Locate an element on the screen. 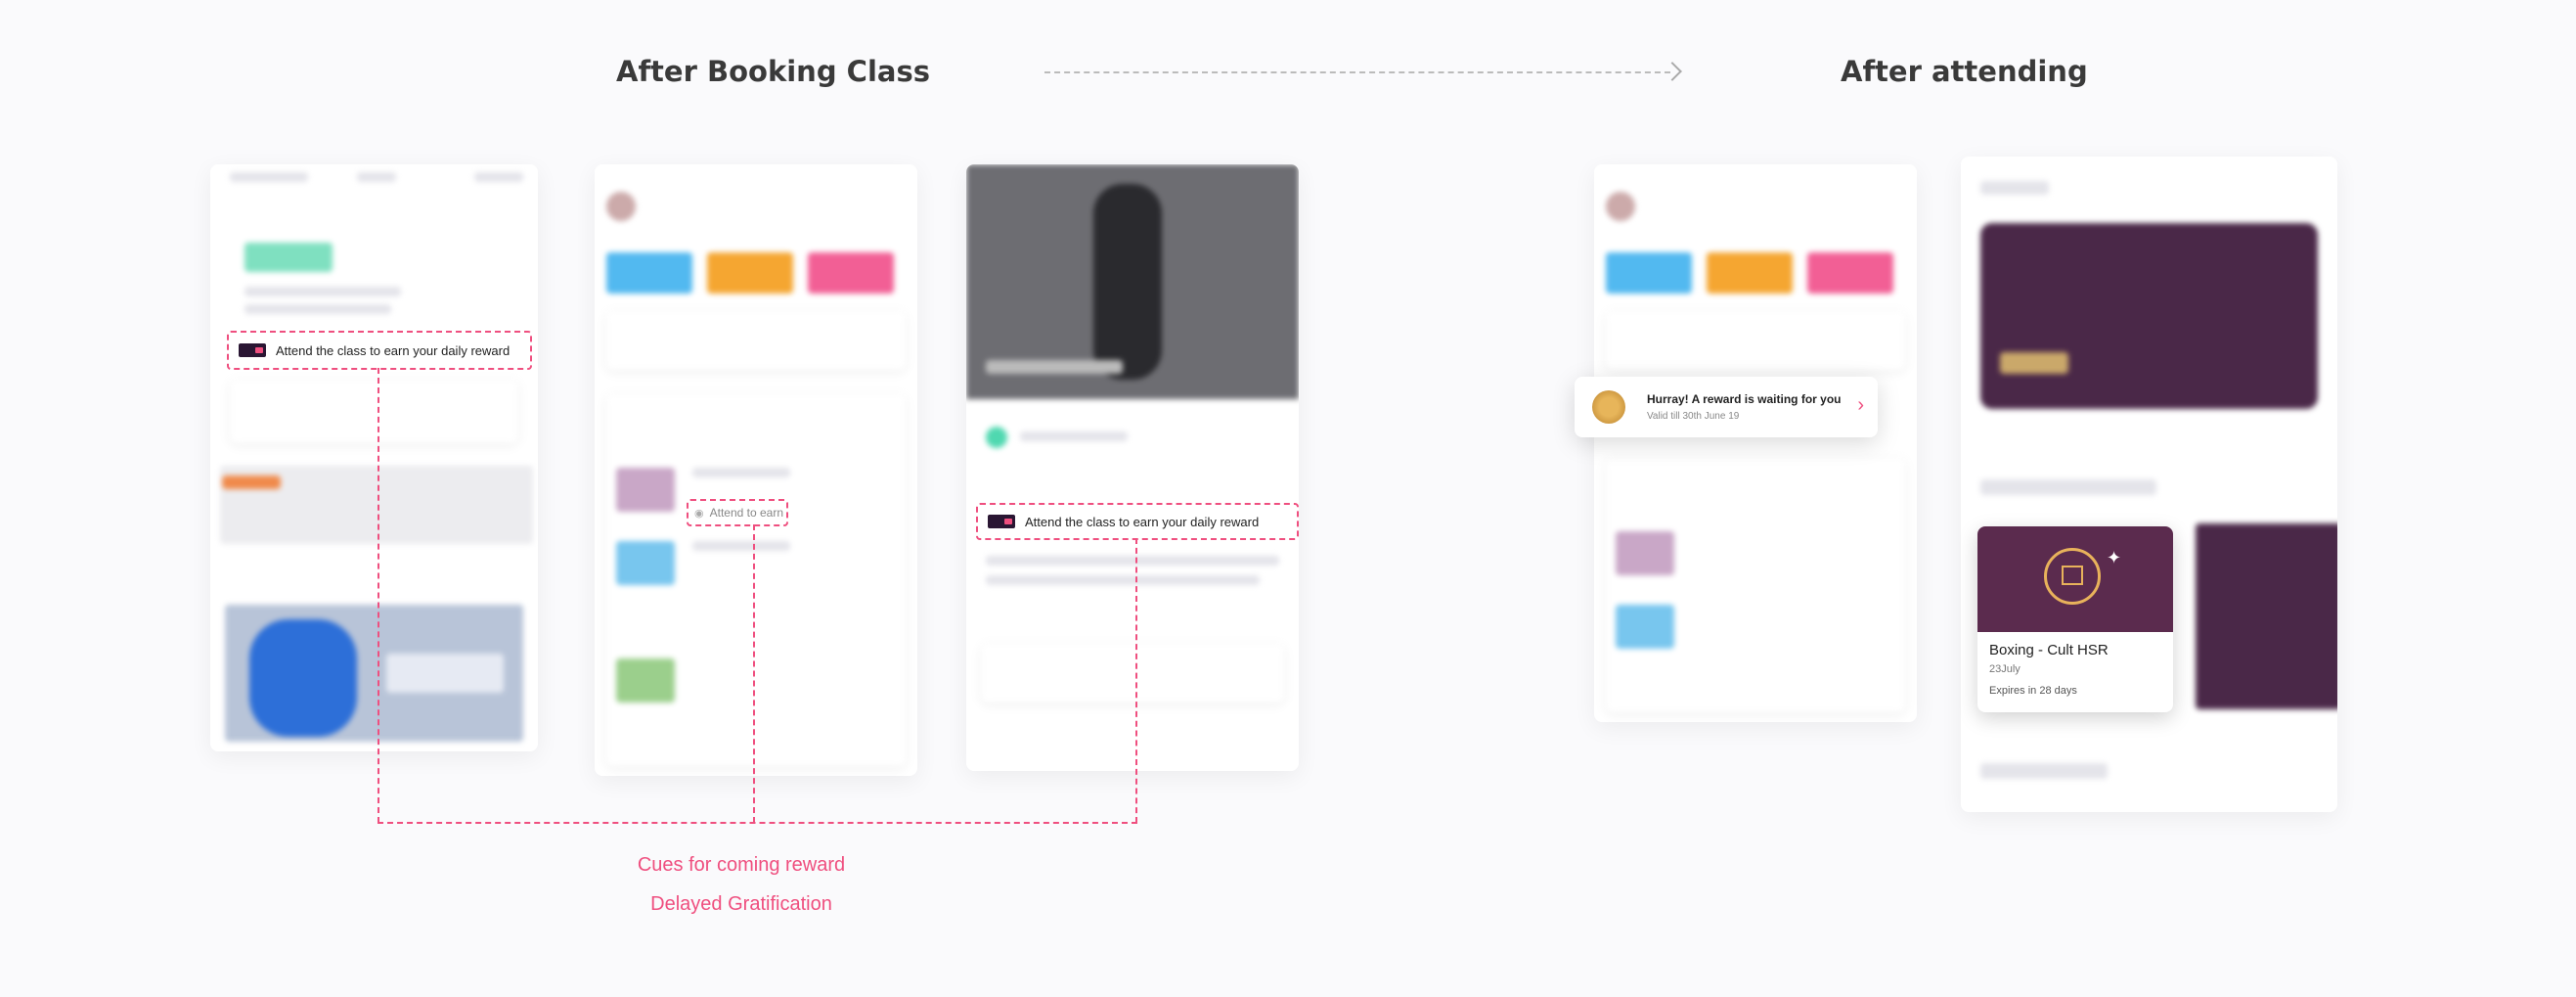  after-attending-heading: After attending is located at coordinates (1964, 71).